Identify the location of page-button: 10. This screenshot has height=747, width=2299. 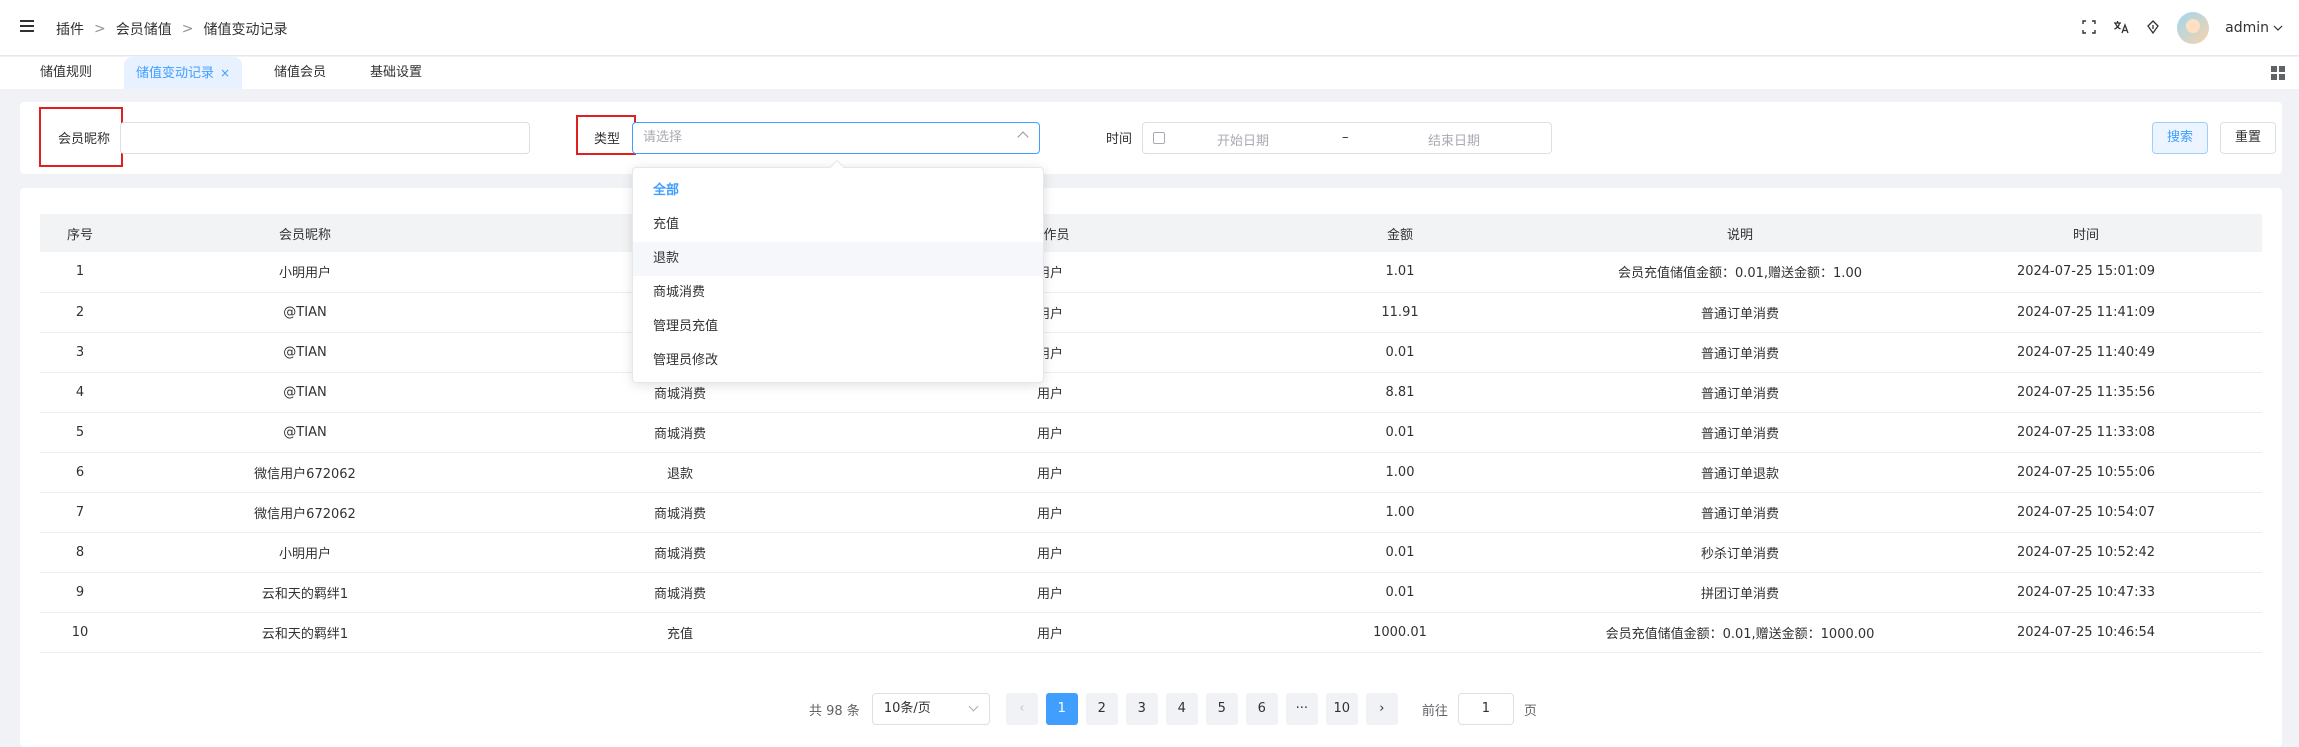
(1341, 709).